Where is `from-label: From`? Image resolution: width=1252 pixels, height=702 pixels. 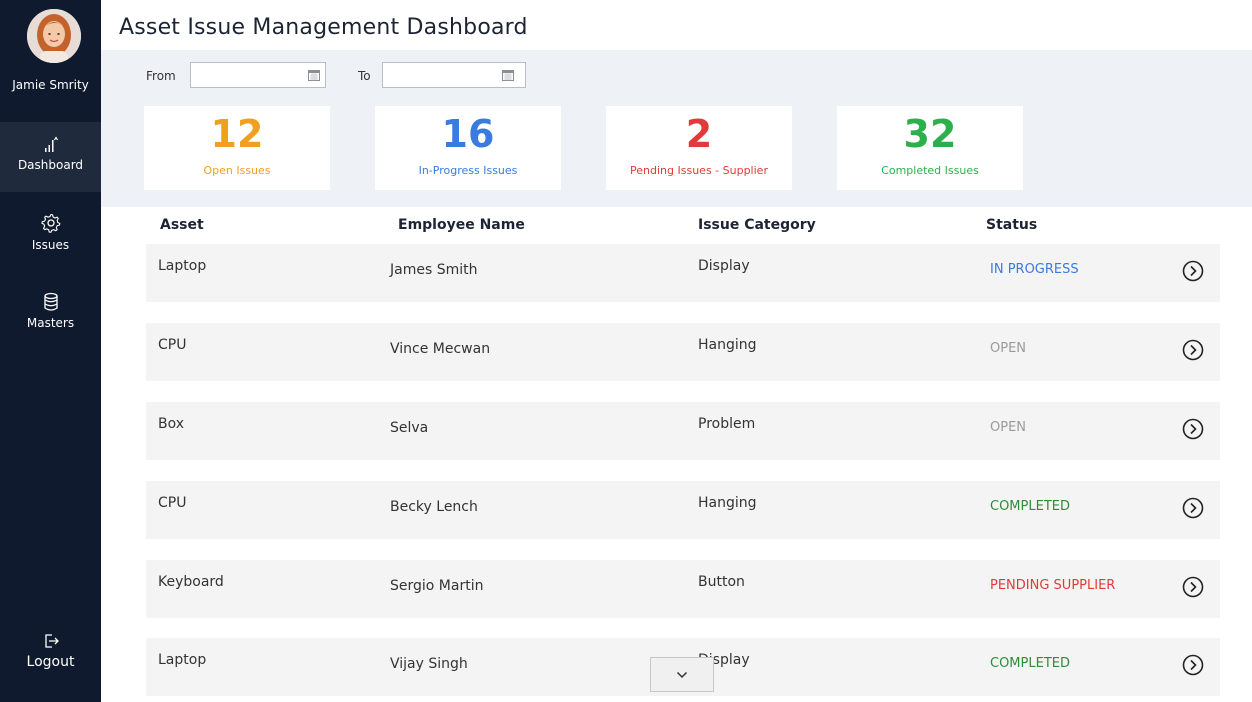 from-label: From is located at coordinates (161, 76).